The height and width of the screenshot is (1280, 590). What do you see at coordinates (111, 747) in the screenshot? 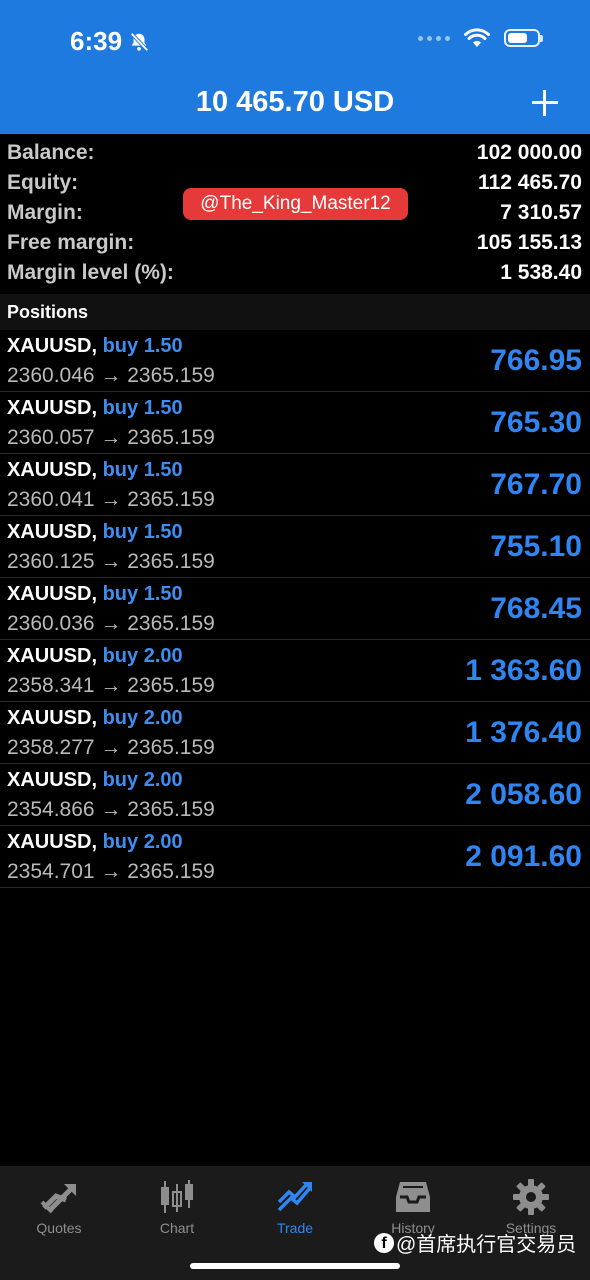
I see `position-prices: 2358.277 → 2365.159` at bounding box center [111, 747].